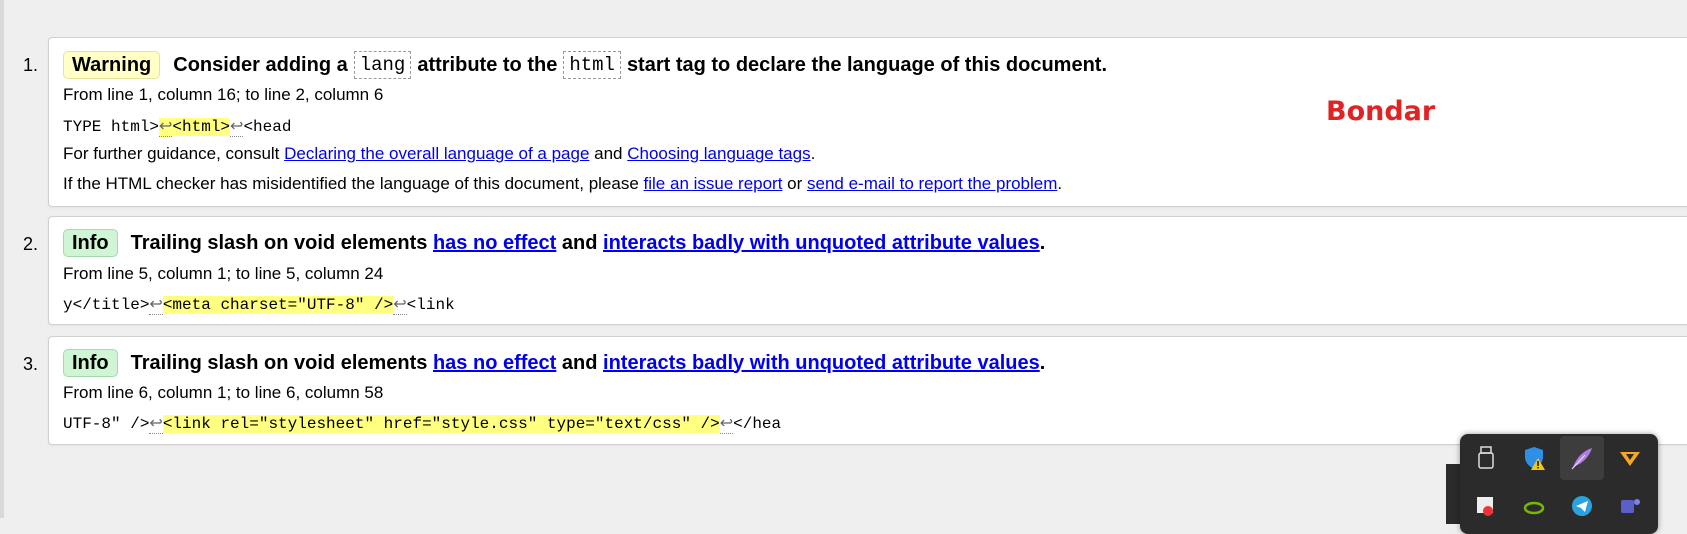  What do you see at coordinates (278, 305) in the screenshot?
I see `extract-highlight: <meta charset="UTF-8" />` at bounding box center [278, 305].